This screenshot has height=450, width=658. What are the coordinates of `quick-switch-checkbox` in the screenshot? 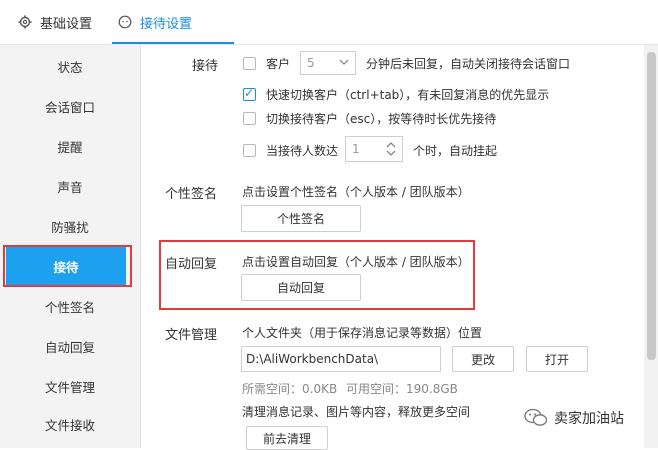 It's located at (249, 93).